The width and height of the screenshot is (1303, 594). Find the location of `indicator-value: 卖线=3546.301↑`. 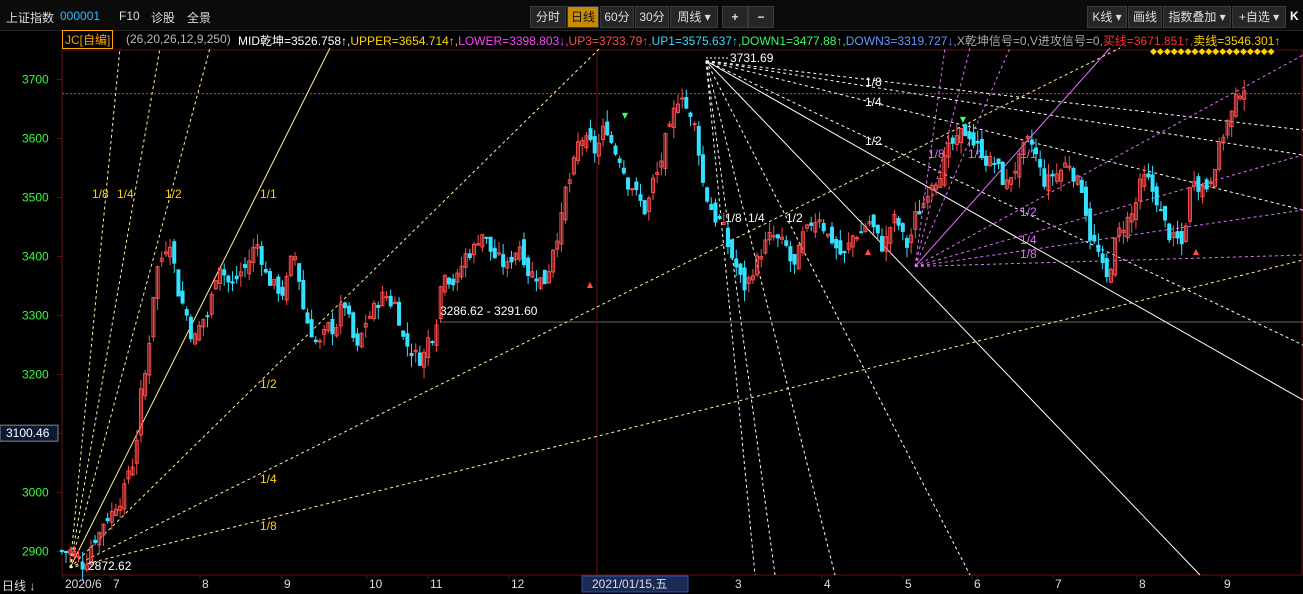

indicator-value: 卖线=3546.301↑ is located at coordinates (1237, 41).